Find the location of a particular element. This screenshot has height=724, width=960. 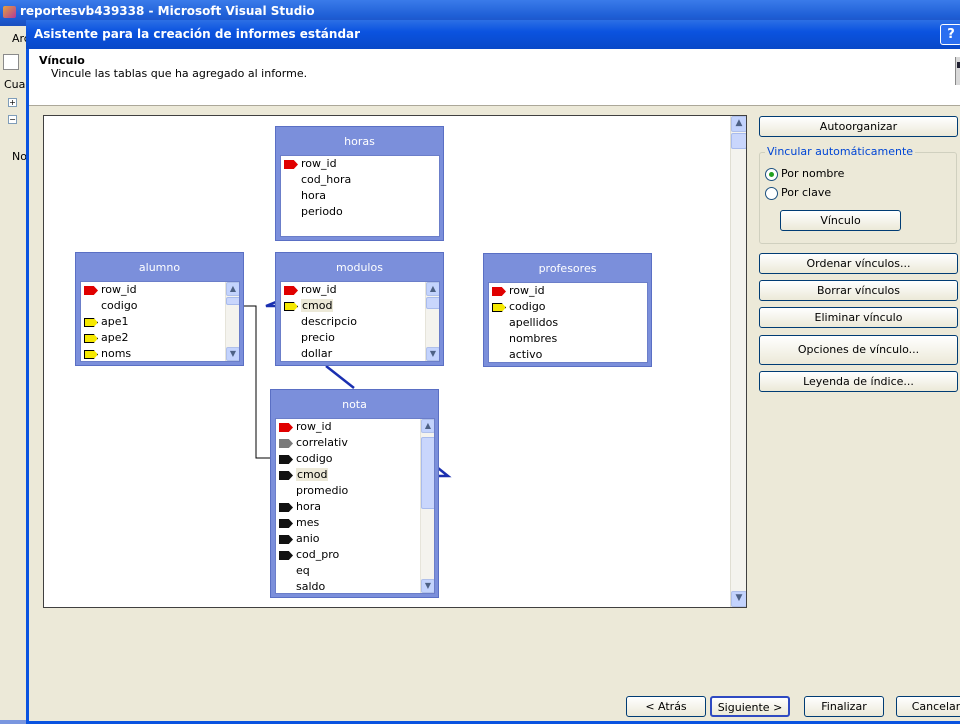

table-title: nota is located at coordinates (354, 404).